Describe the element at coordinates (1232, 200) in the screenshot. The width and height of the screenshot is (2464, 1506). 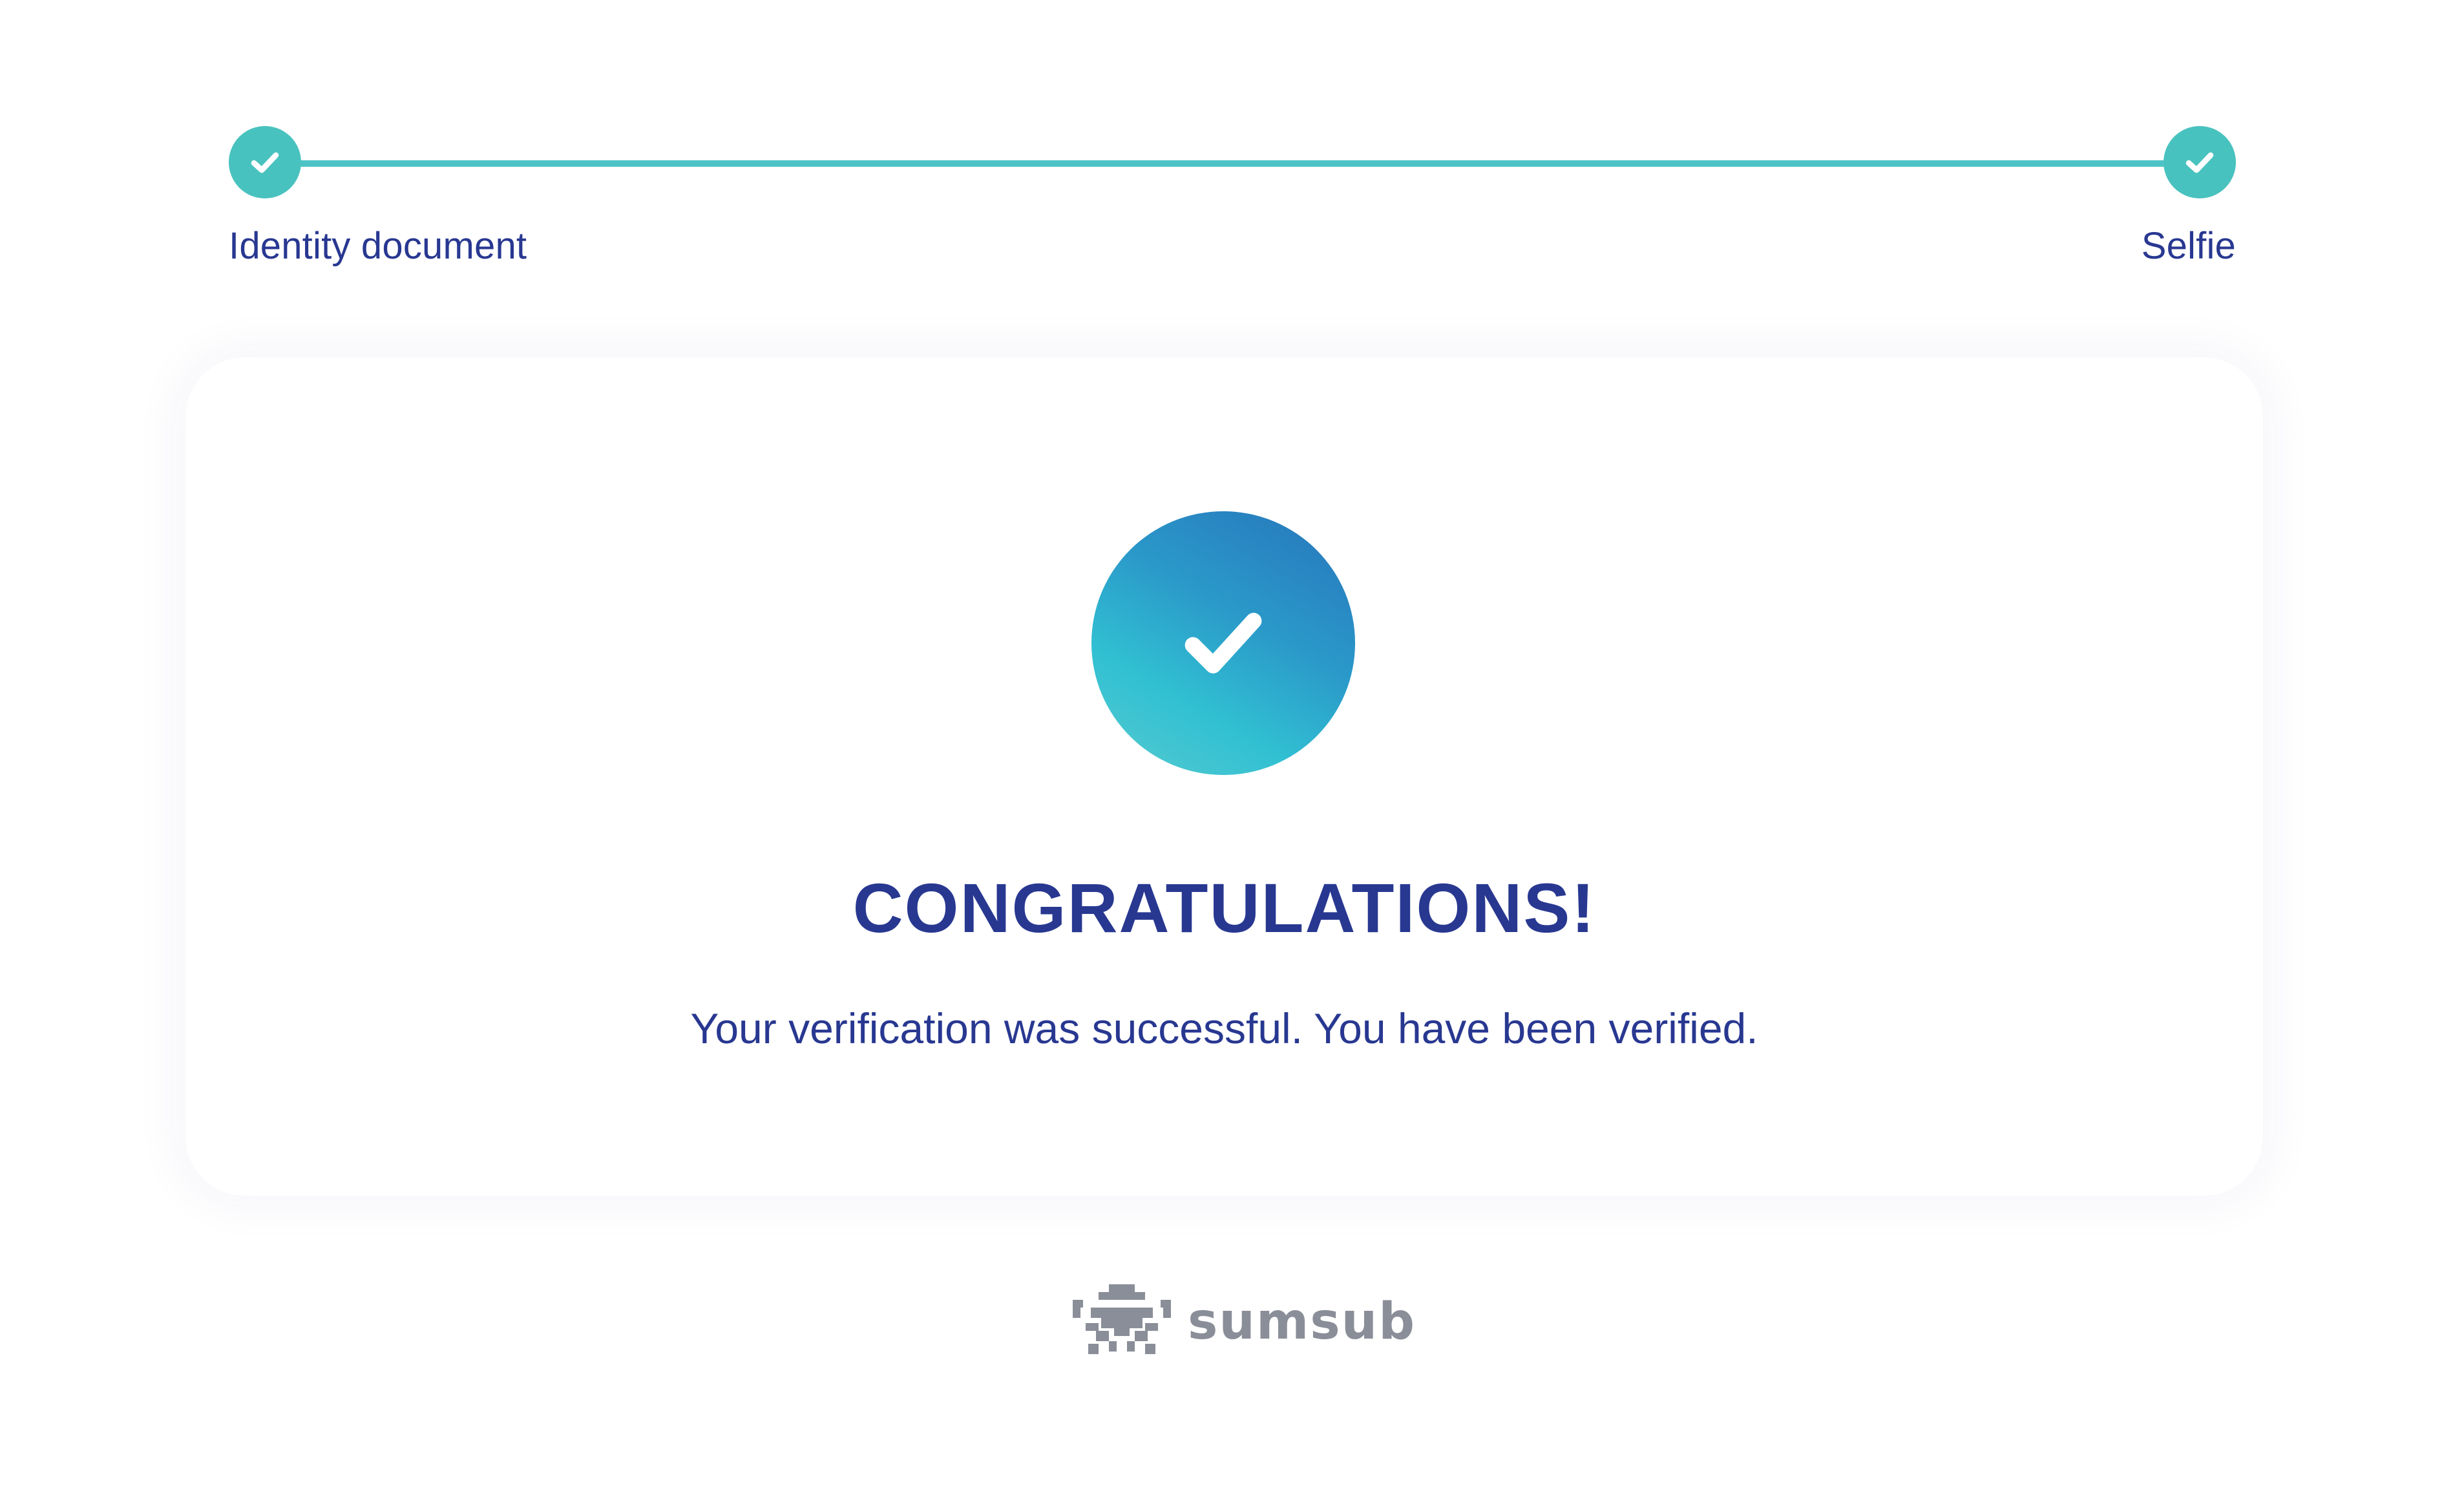
I see `progress-stepper: Identity document Selfie` at that location.